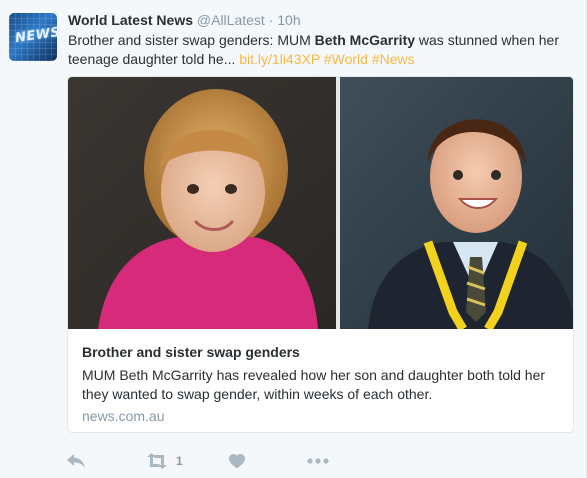 The width and height of the screenshot is (587, 478). What do you see at coordinates (365, 40) in the screenshot?
I see `tweet-text-bold: Beth McGarrity` at bounding box center [365, 40].